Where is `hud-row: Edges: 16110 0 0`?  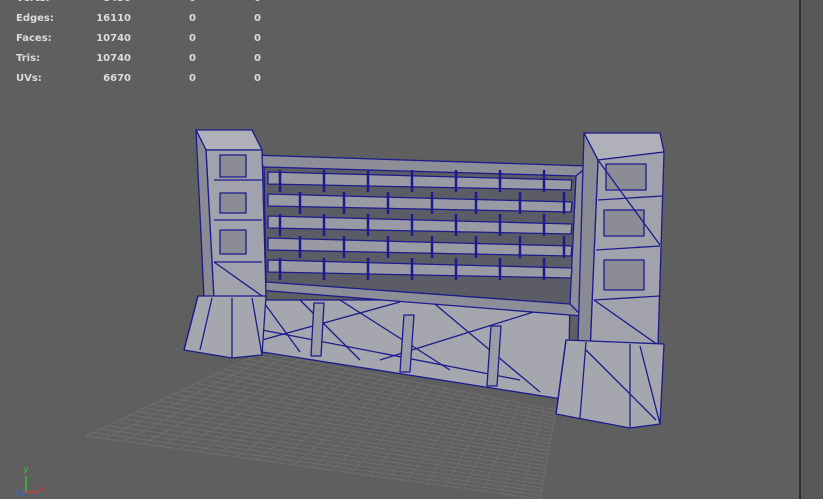
hud-row: Edges: 16110 0 0 is located at coordinates (140, 20).